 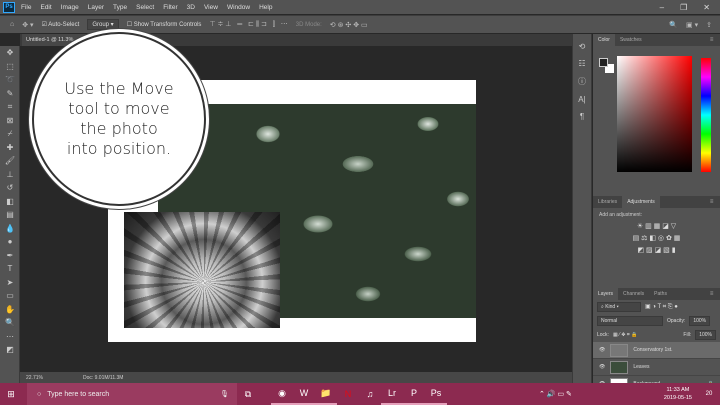 What do you see at coordinates (10, 350) in the screenshot?
I see `color-swatches-icon: ◩` at bounding box center [10, 350].